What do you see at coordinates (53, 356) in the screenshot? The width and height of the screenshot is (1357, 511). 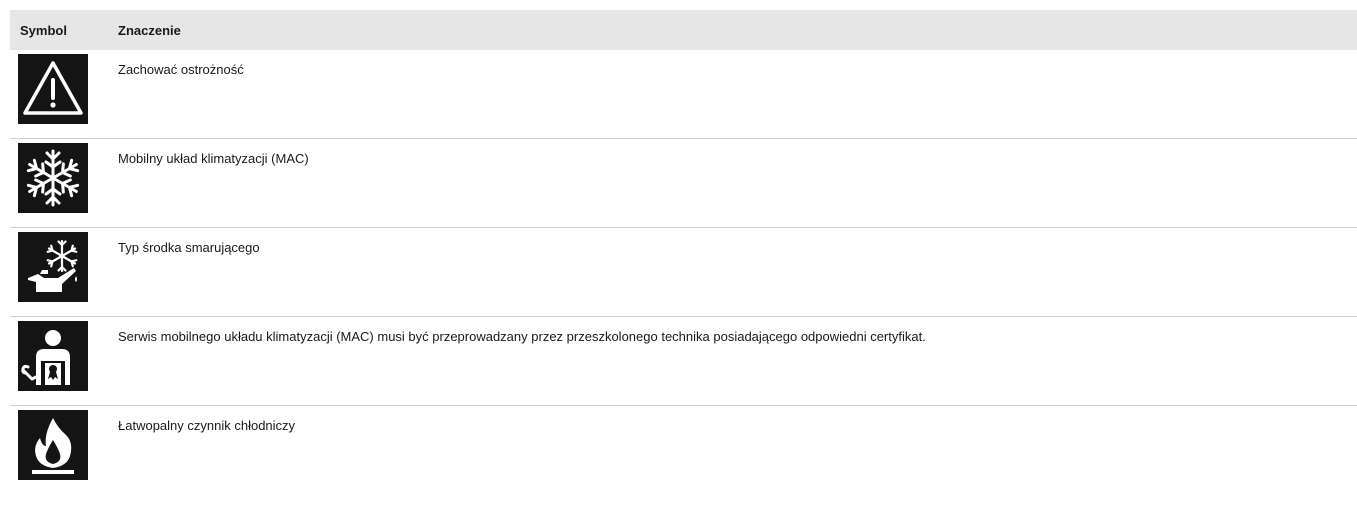 I see `certified-technician-icon` at bounding box center [53, 356].